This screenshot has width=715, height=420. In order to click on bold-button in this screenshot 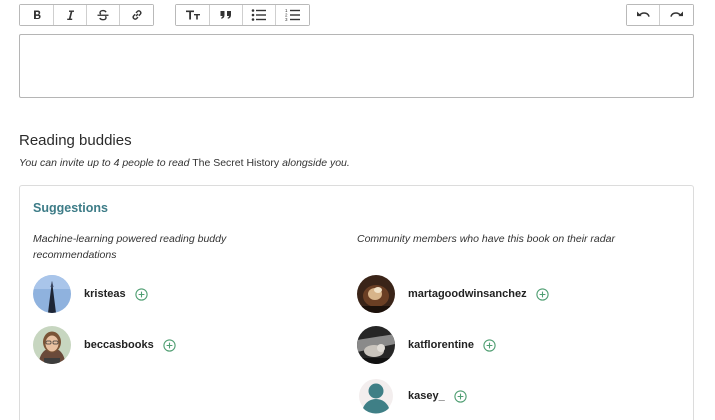, I will do `click(37, 15)`.